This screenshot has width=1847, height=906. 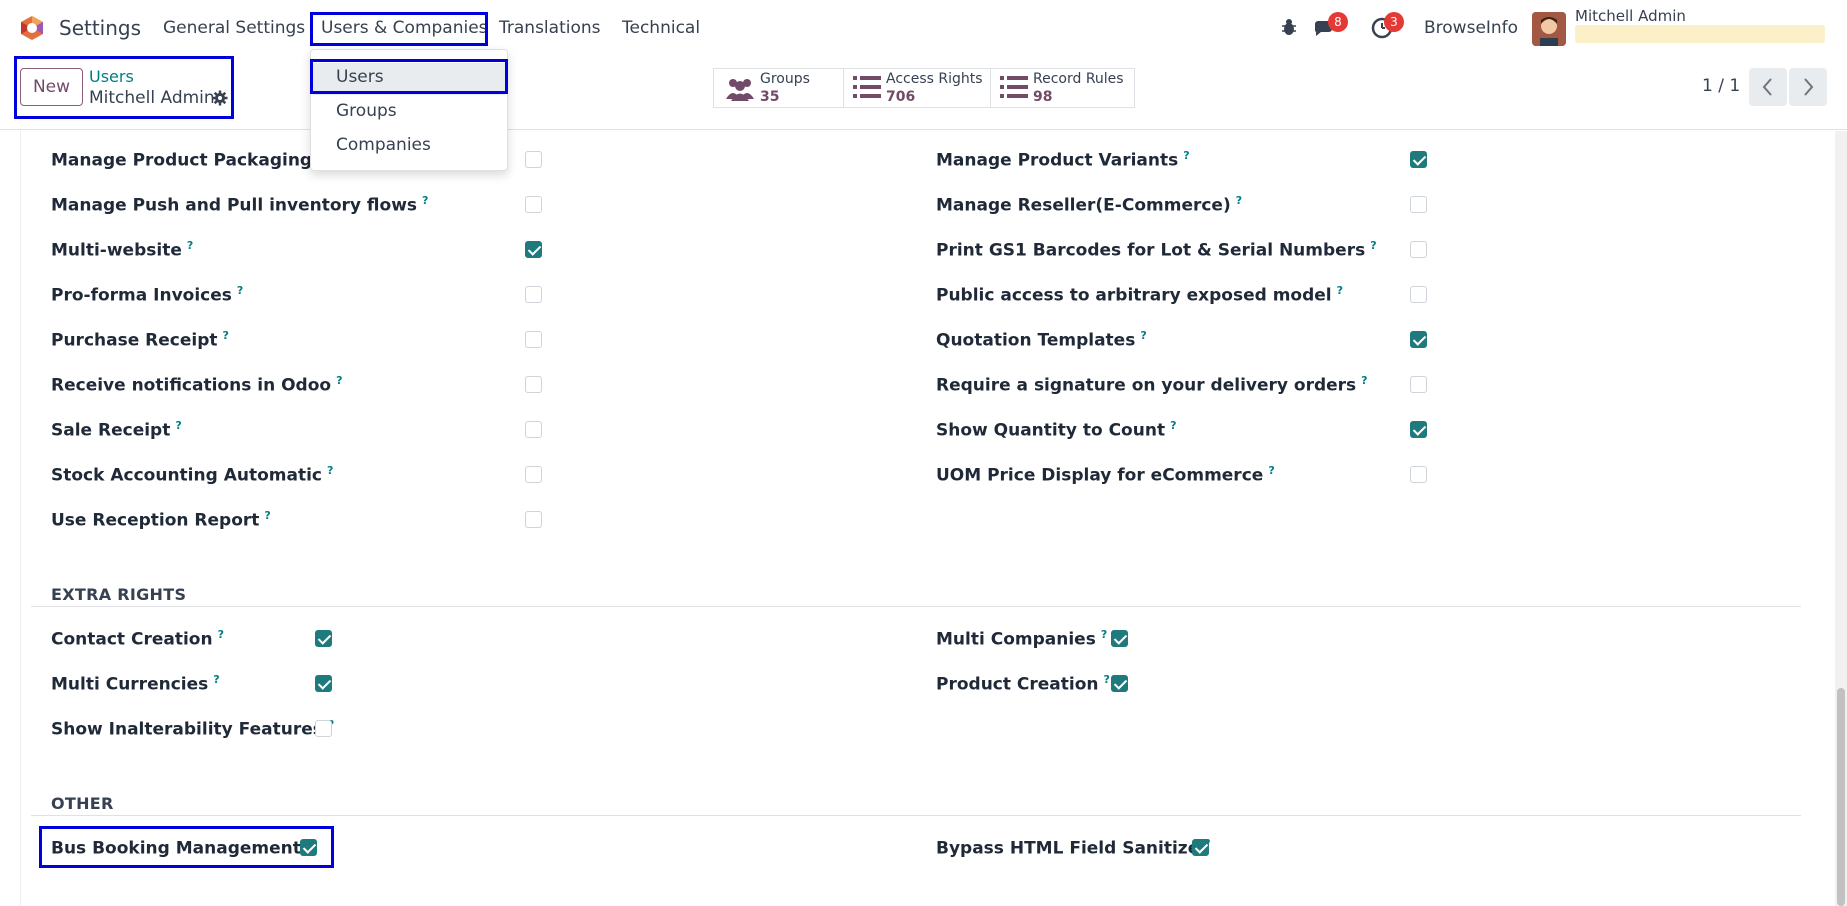 I want to click on checkbox-require-signature, so click(x=1418, y=384).